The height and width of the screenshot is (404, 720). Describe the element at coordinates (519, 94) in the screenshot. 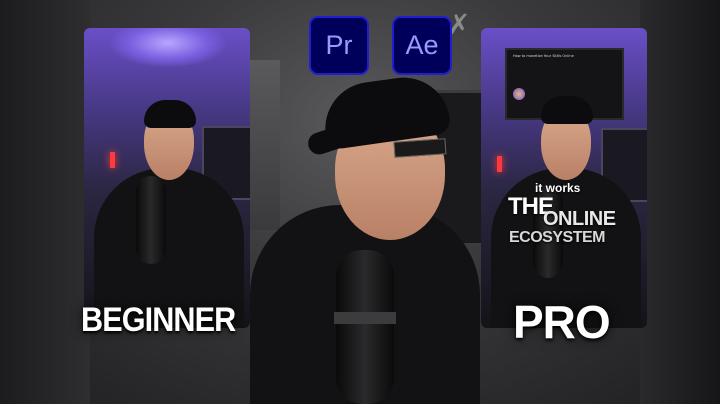

I see `tv-avatar` at that location.